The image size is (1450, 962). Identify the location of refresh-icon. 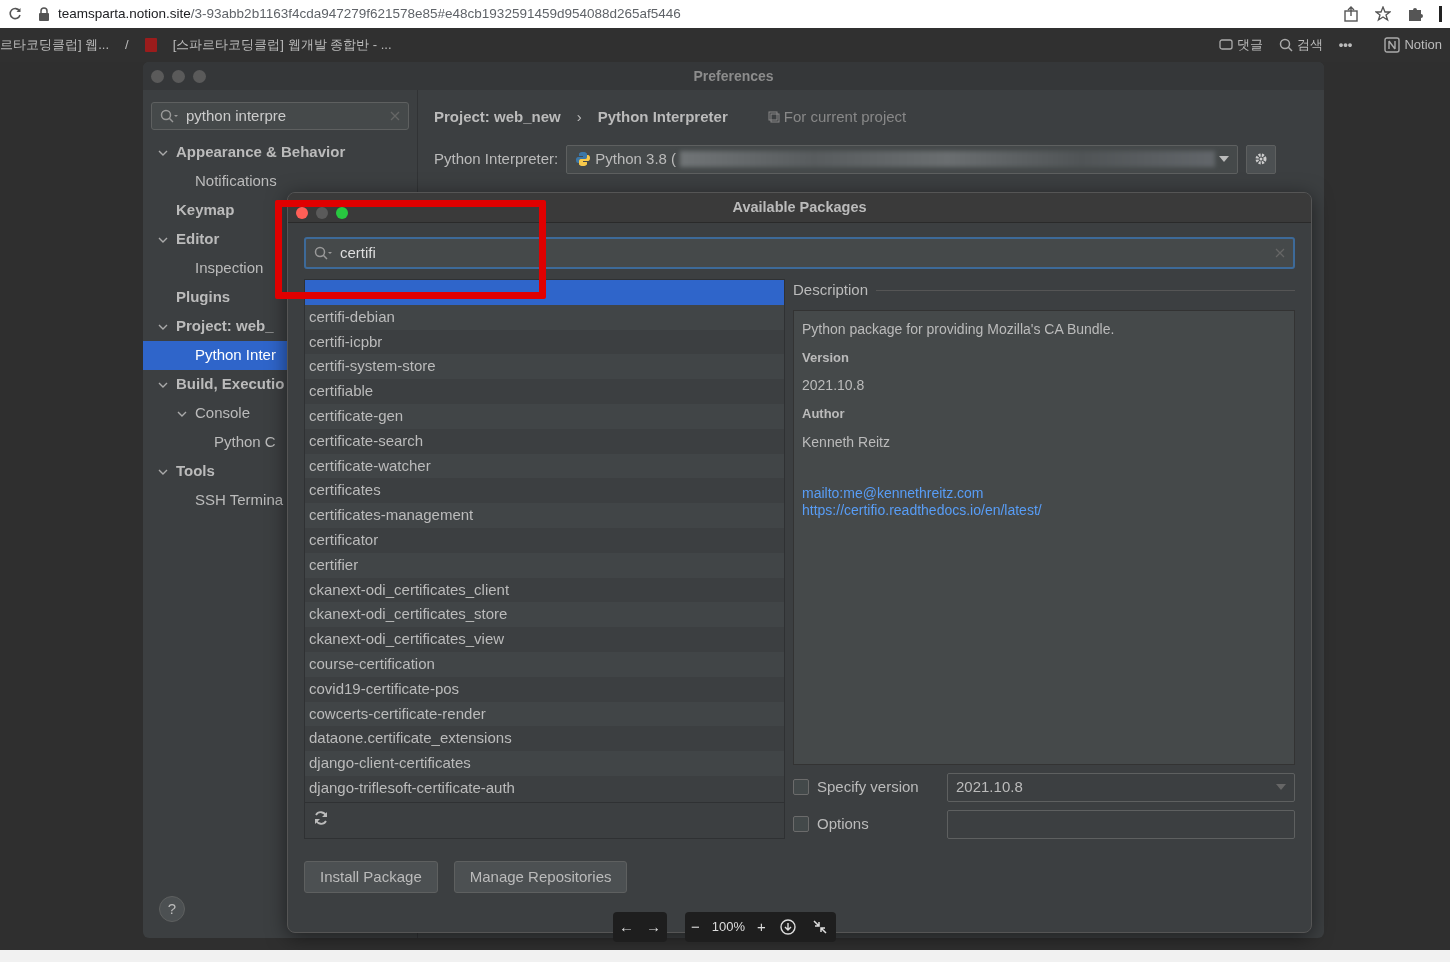
(321, 817).